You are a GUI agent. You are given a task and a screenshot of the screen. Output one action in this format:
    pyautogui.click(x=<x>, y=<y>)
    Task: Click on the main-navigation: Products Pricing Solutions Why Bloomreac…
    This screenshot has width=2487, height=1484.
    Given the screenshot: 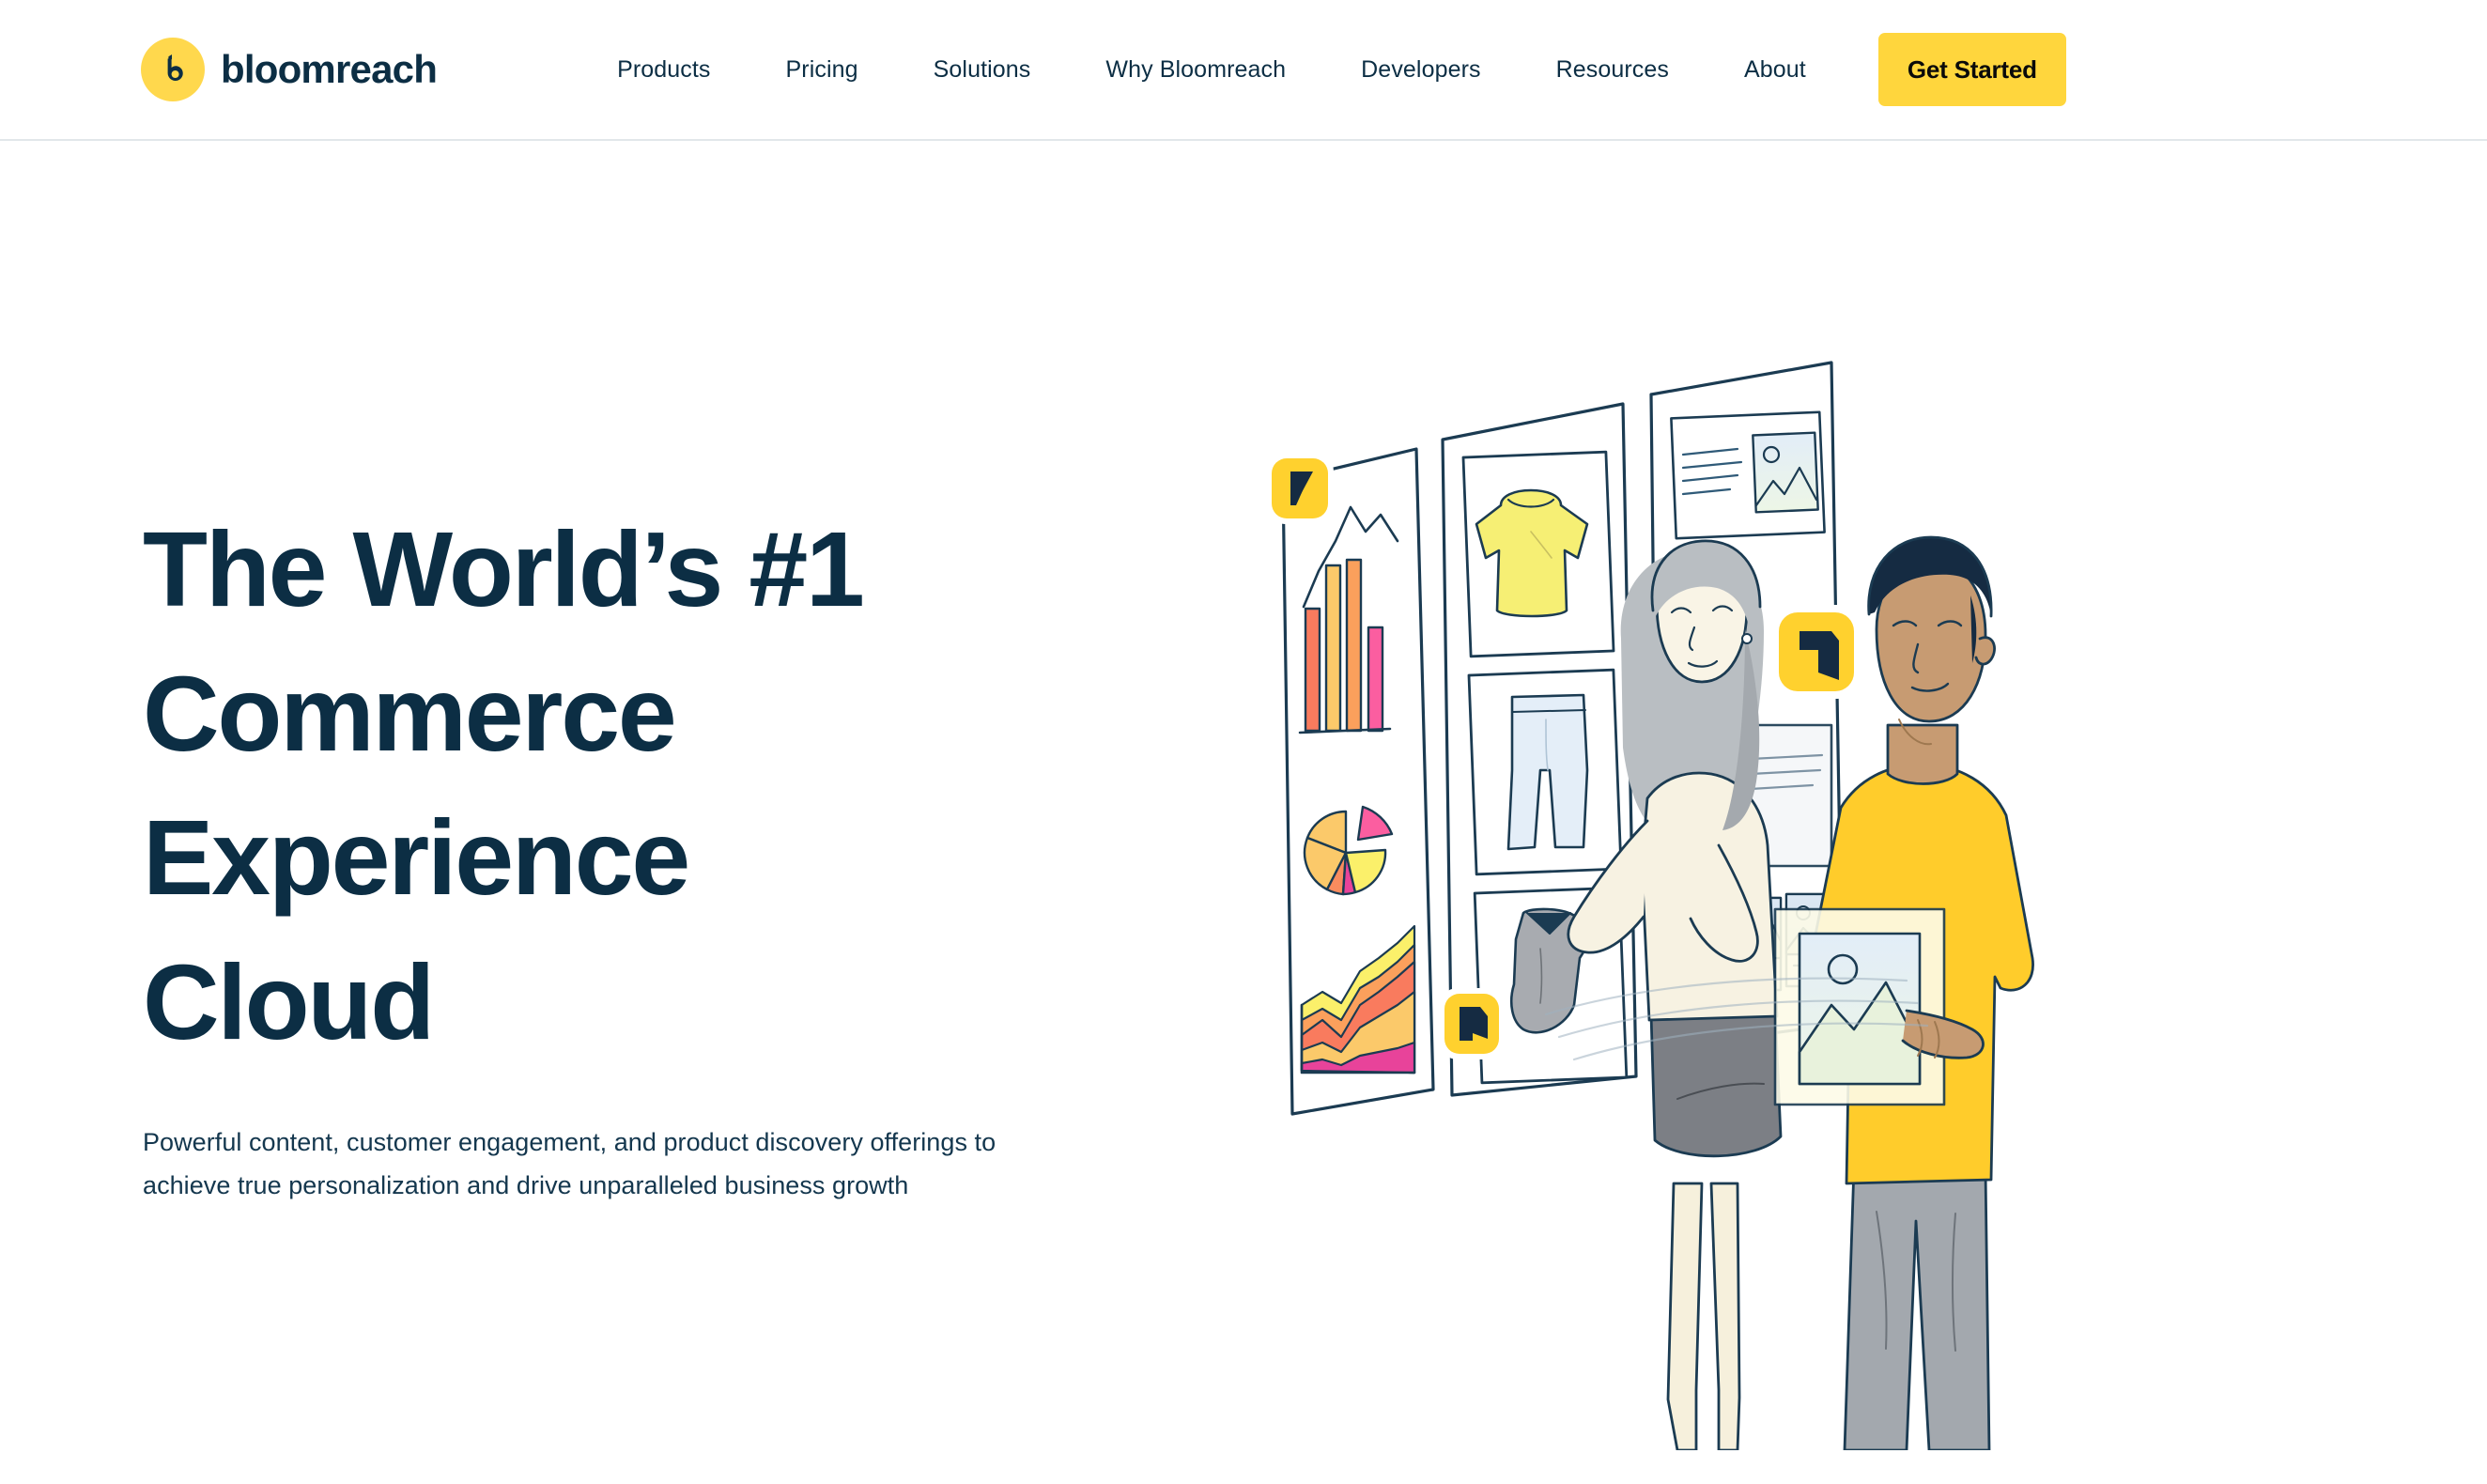 What is the action you would take?
    pyautogui.click(x=1212, y=70)
    